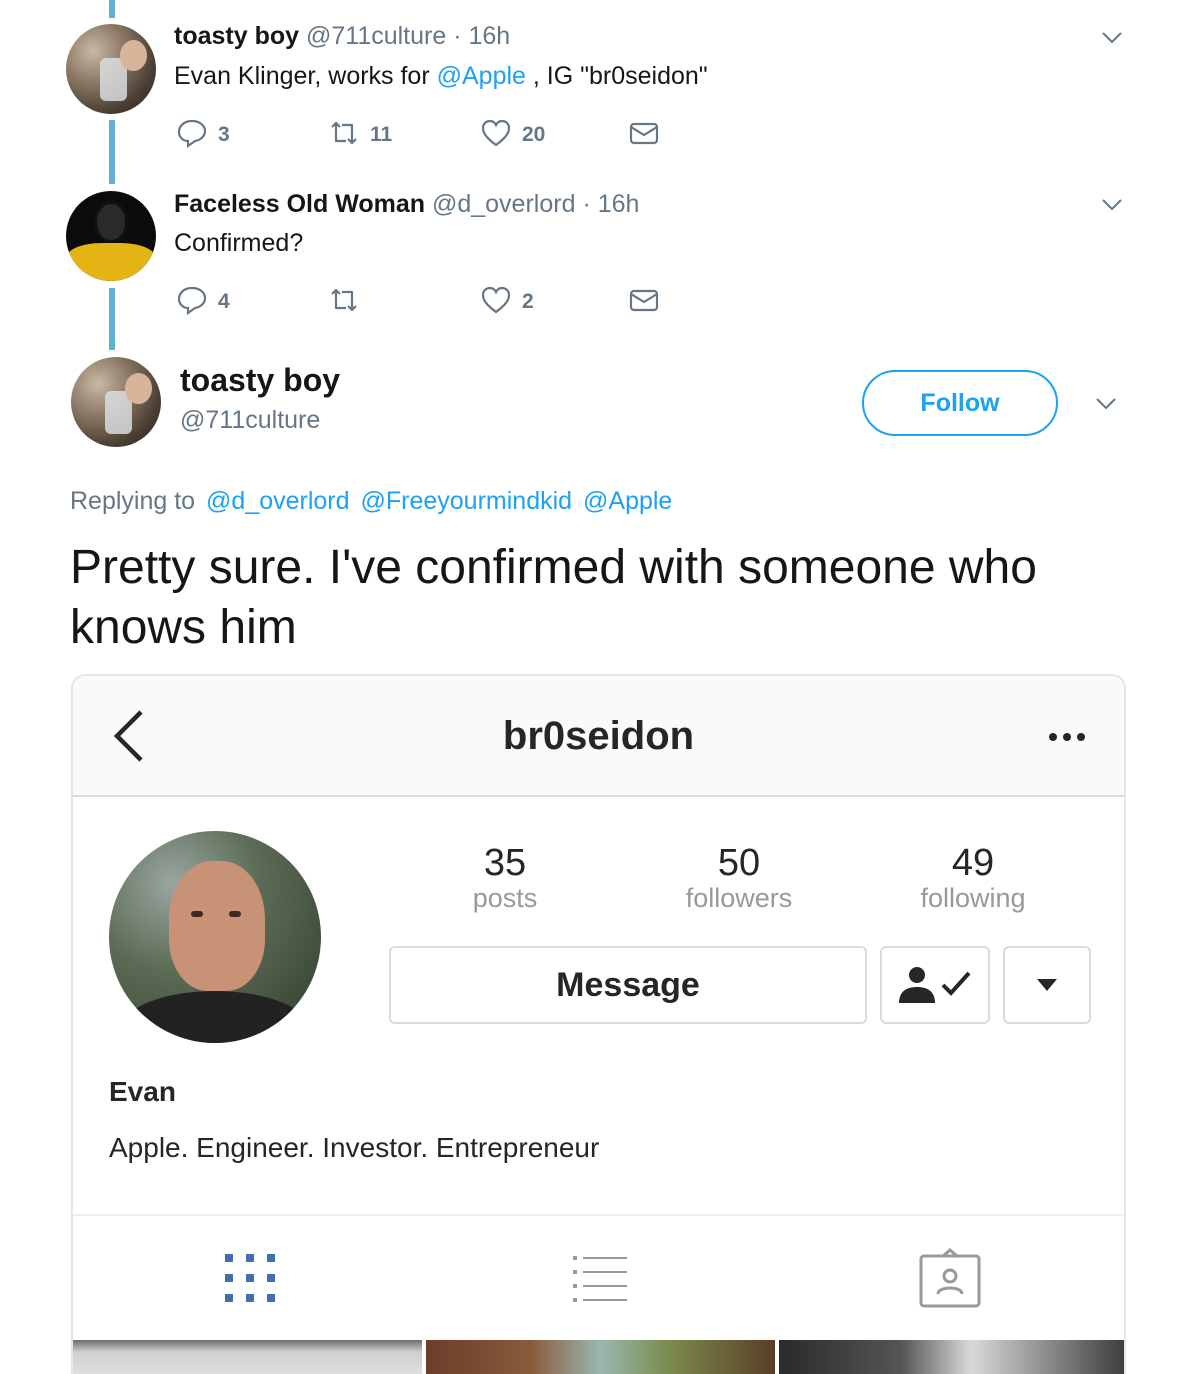 This screenshot has height=1374, width=1194. What do you see at coordinates (381, 134) in the screenshot?
I see `retweet-count: 11` at bounding box center [381, 134].